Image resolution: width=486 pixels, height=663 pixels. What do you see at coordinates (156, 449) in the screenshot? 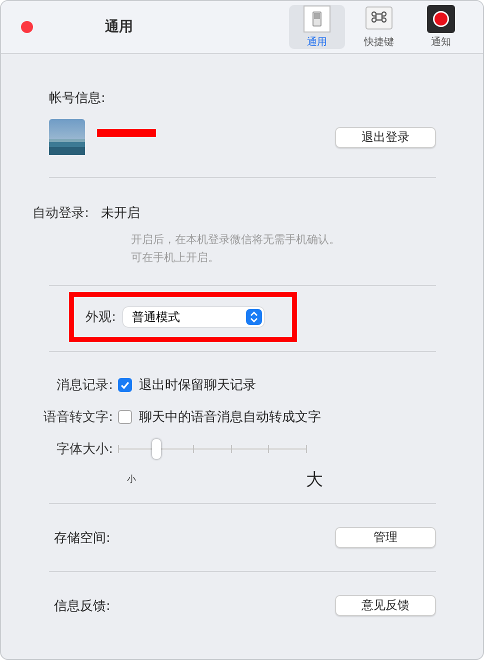
I see `slider-thumb` at bounding box center [156, 449].